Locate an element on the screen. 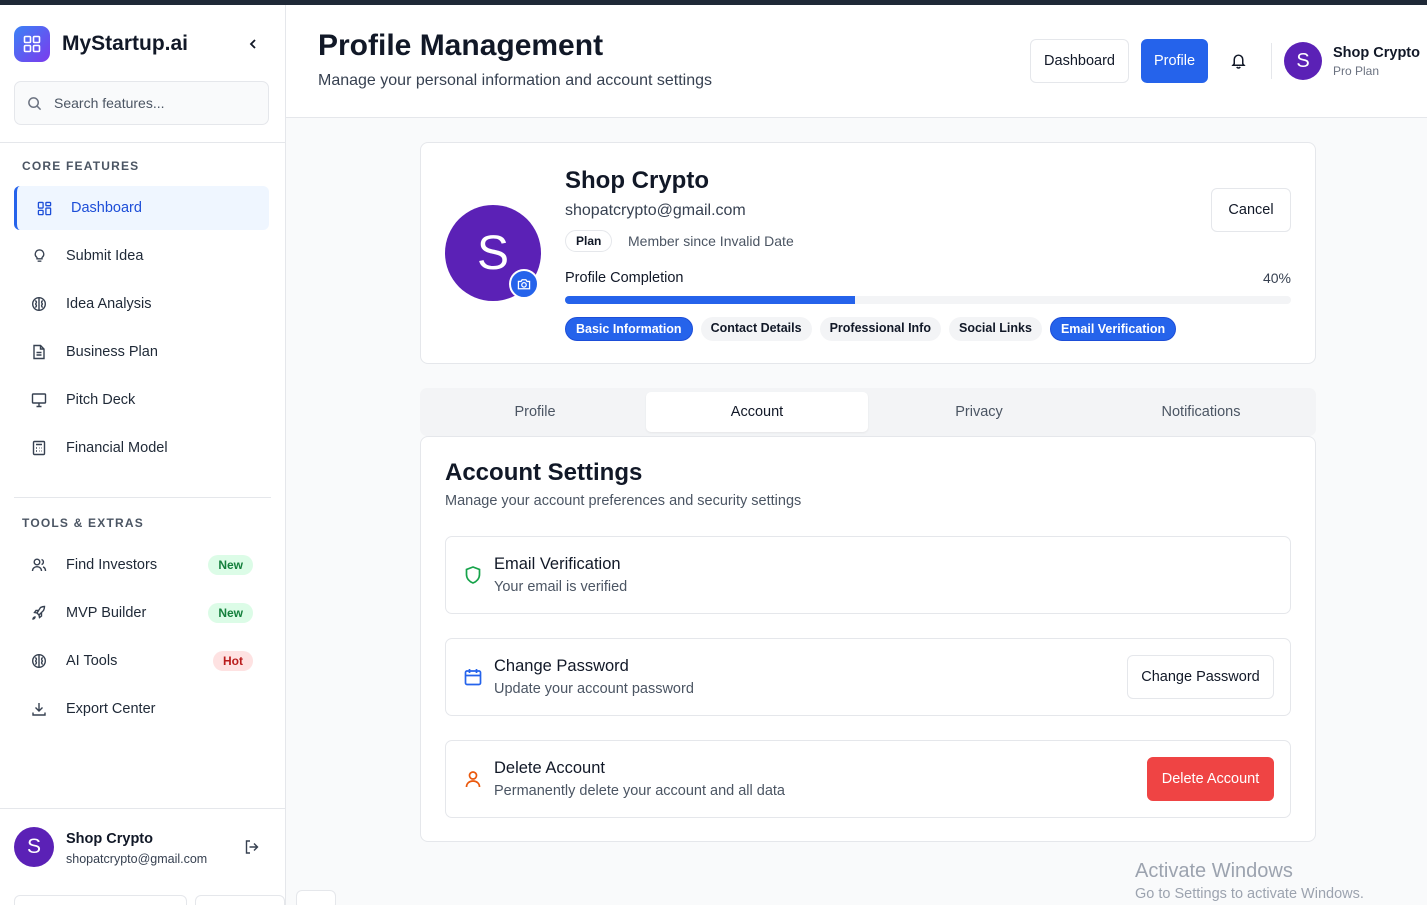 Image resolution: width=1427 pixels, height=905 pixels. completion-chip: Contact Details is located at coordinates (756, 329).